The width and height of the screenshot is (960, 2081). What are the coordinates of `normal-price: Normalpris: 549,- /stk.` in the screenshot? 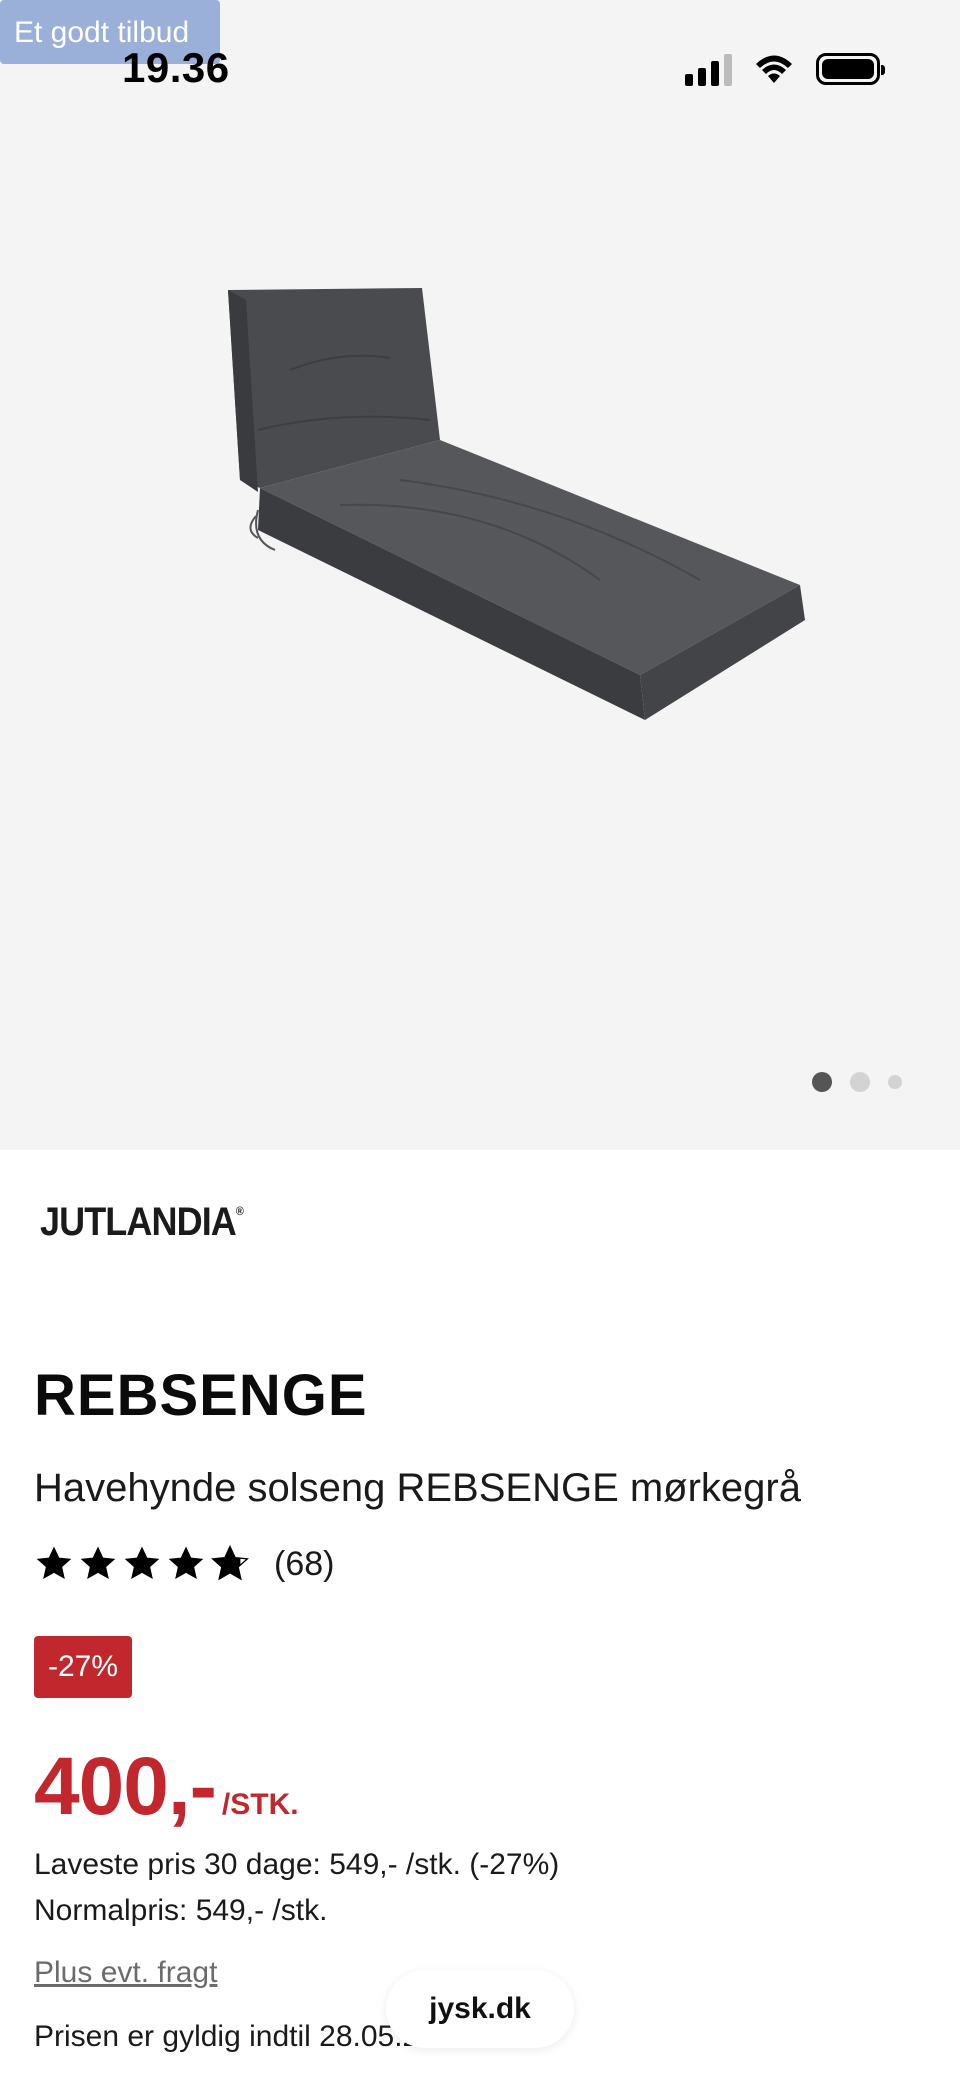 It's located at (181, 1910).